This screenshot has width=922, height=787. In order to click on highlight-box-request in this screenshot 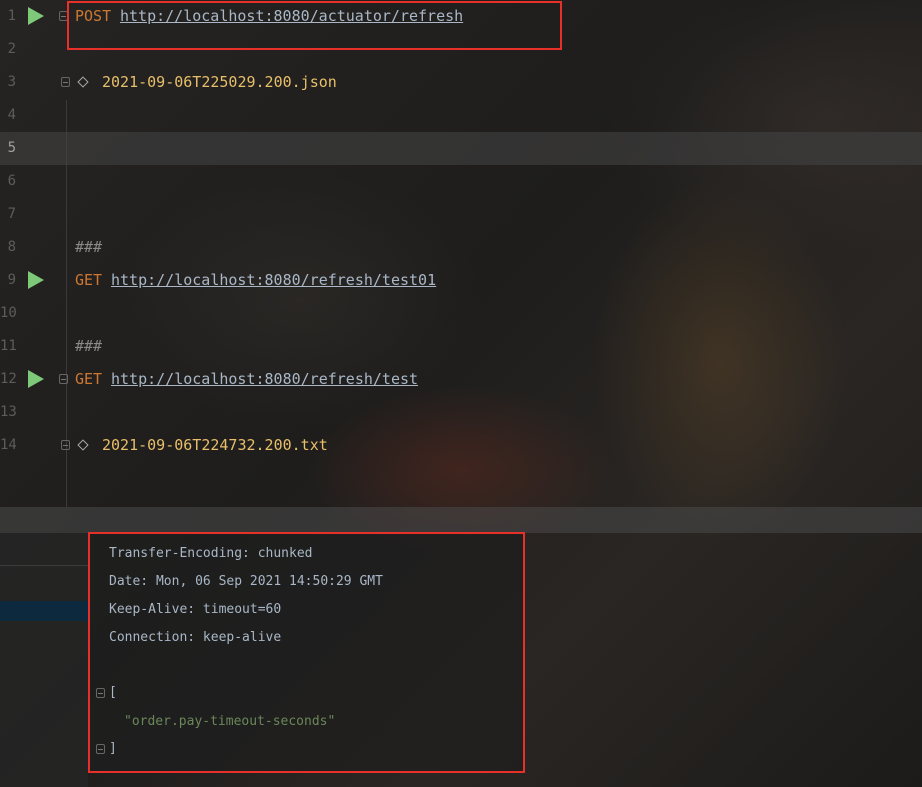, I will do `click(314, 25)`.